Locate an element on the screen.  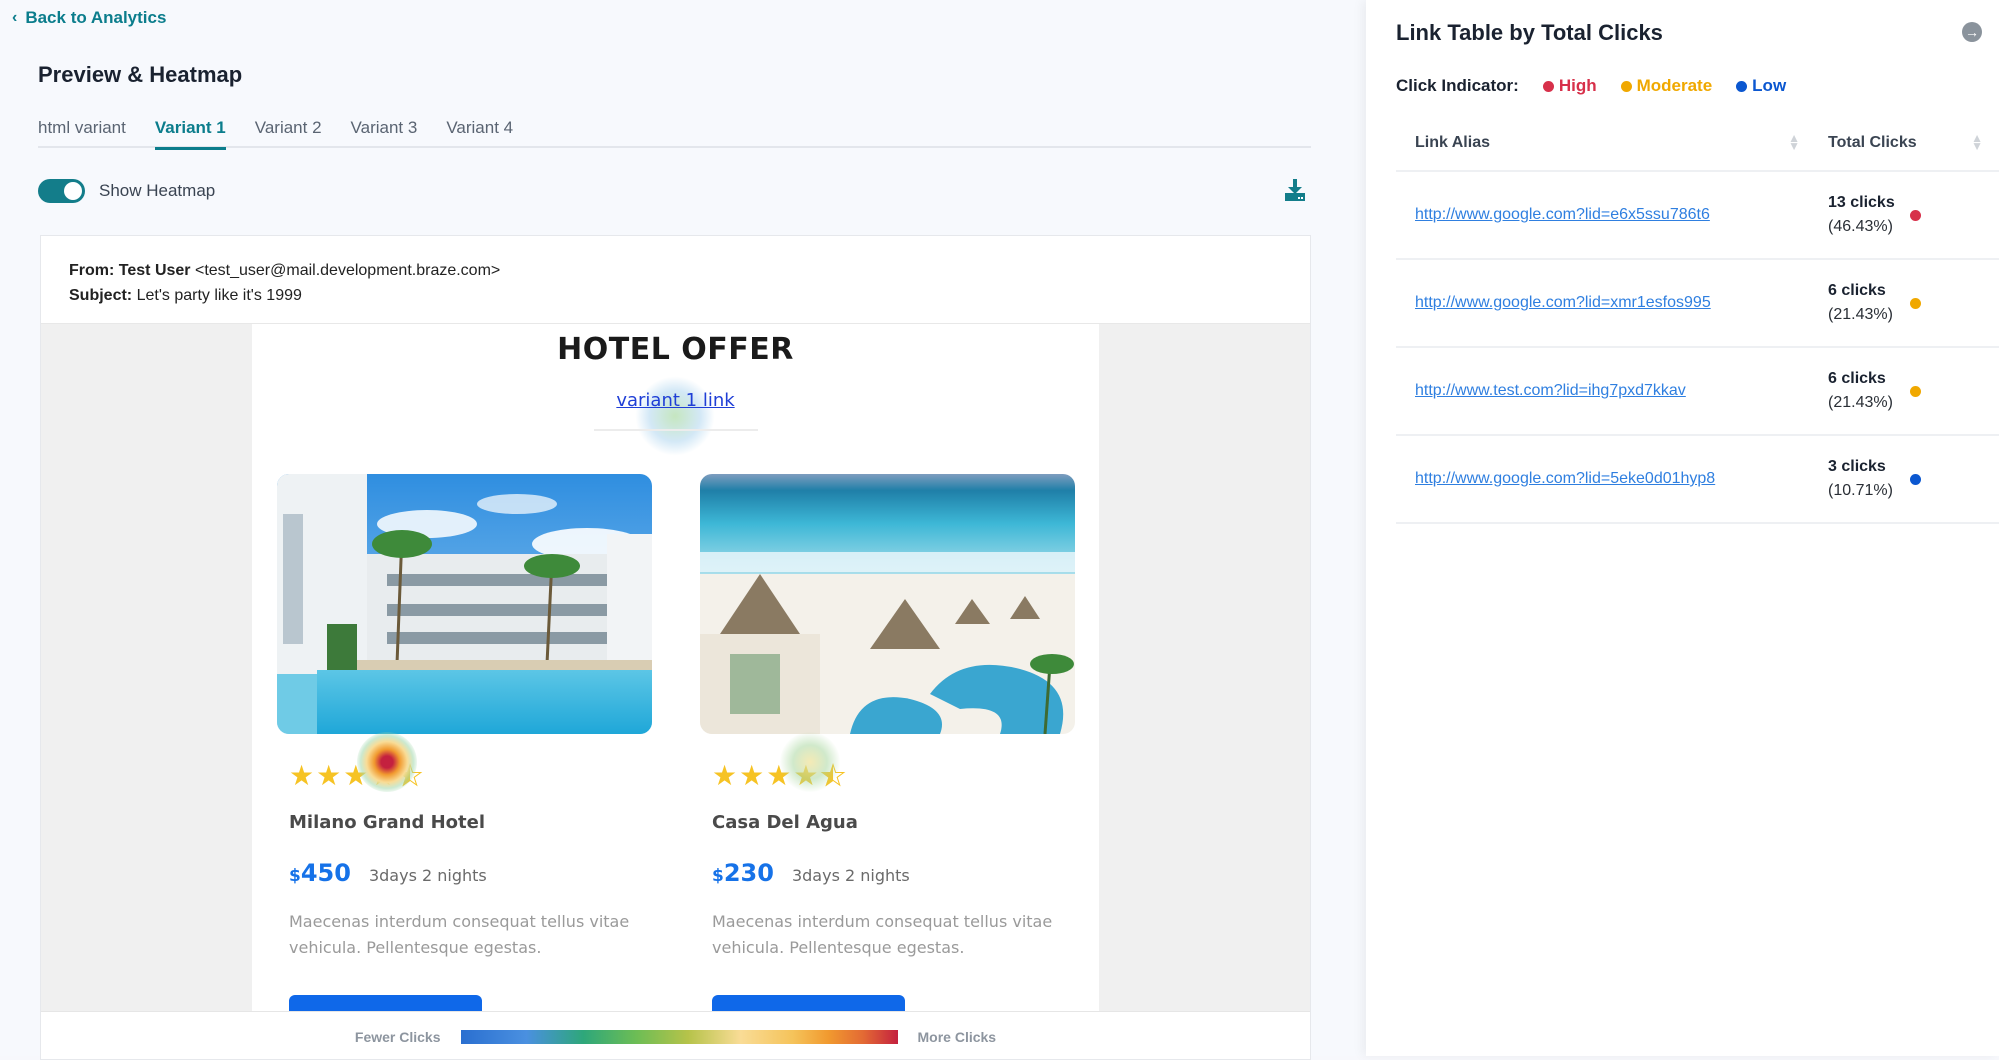
page-title: Preview & Heatmap is located at coordinates (140, 74).